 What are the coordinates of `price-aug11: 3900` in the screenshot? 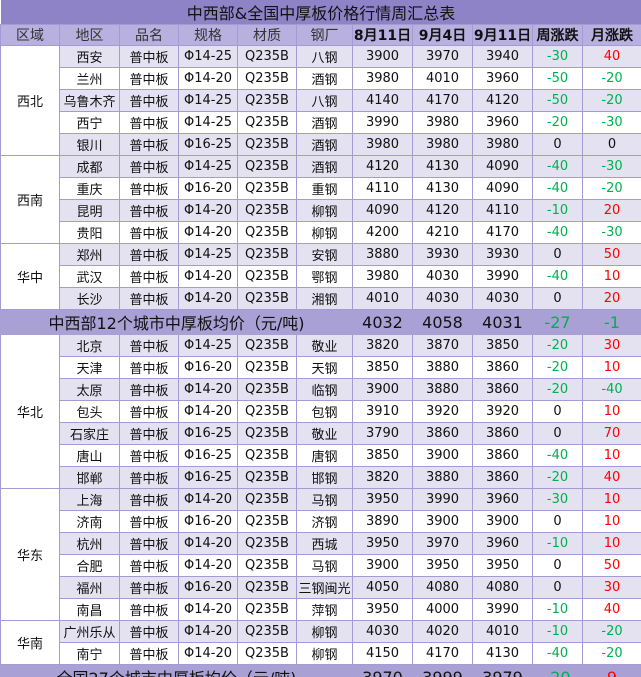 It's located at (382, 565).